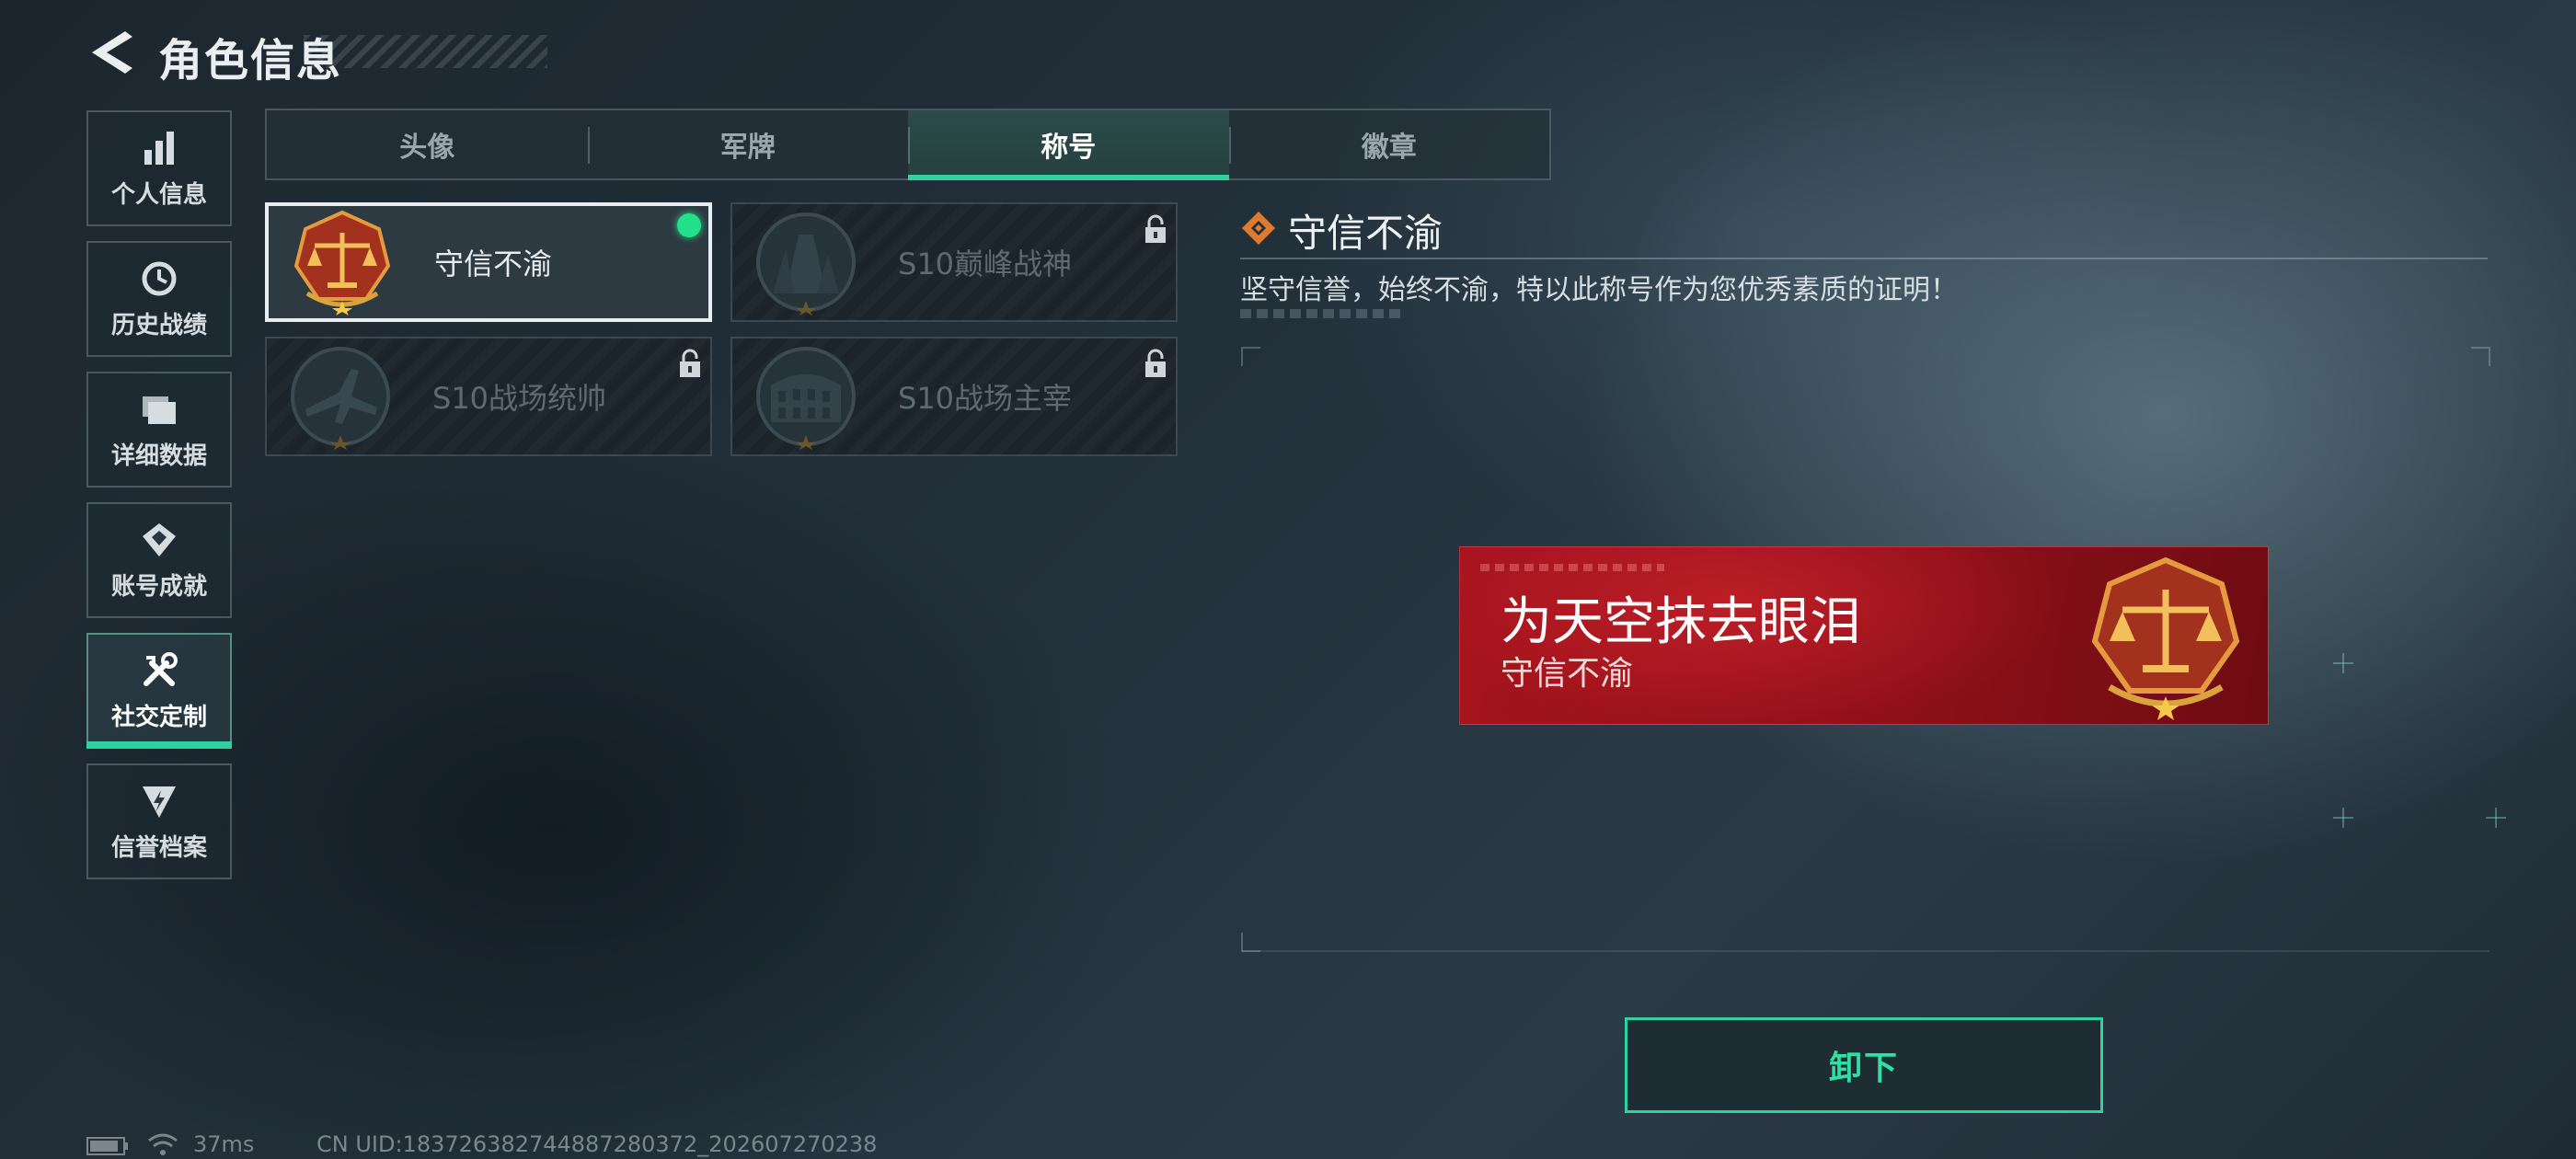  What do you see at coordinates (251, 60) in the screenshot?
I see `page-title: 角色信息` at bounding box center [251, 60].